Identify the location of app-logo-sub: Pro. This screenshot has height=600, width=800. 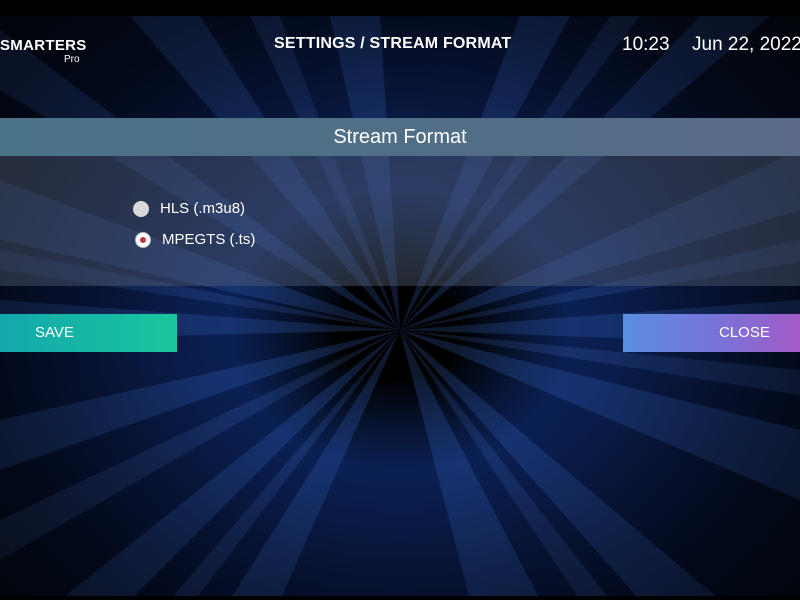
(72, 59).